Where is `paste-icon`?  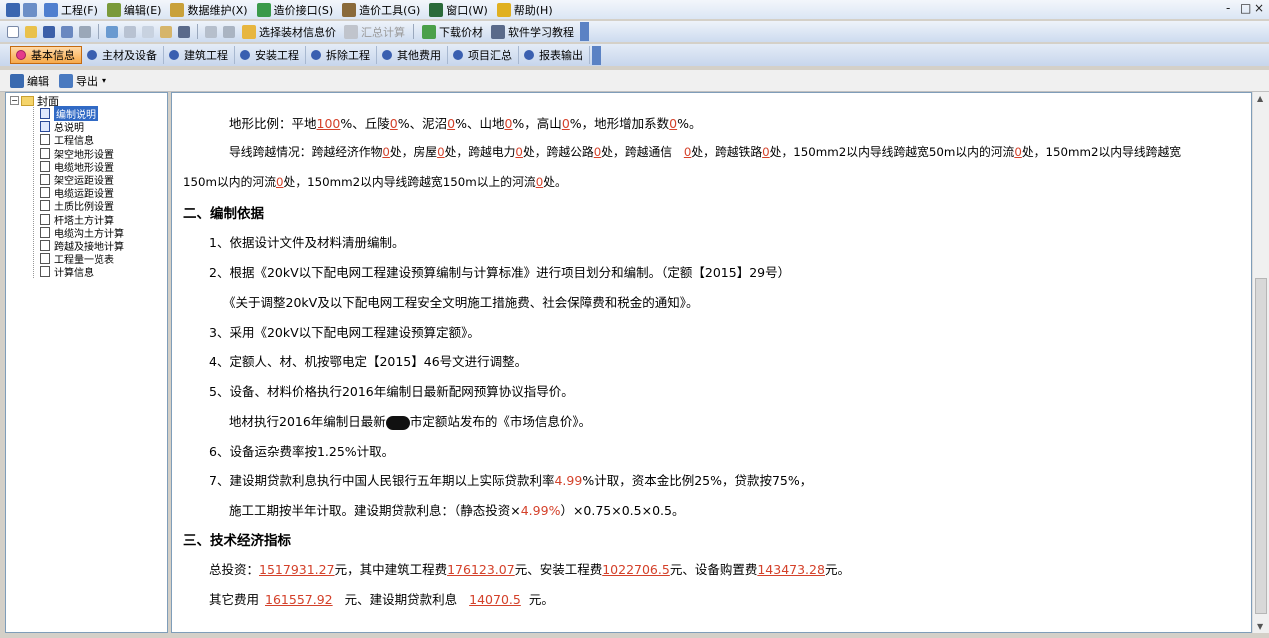
paste-icon is located at coordinates (165, 31).